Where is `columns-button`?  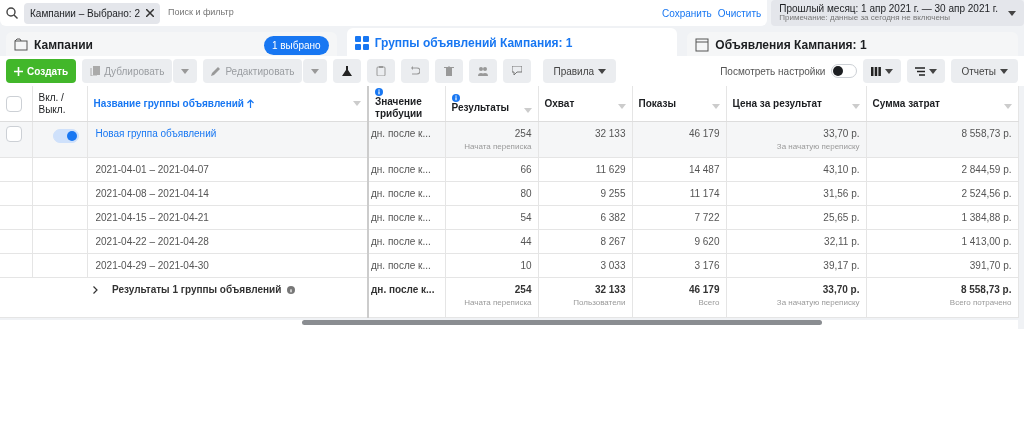 columns-button is located at coordinates (882, 71).